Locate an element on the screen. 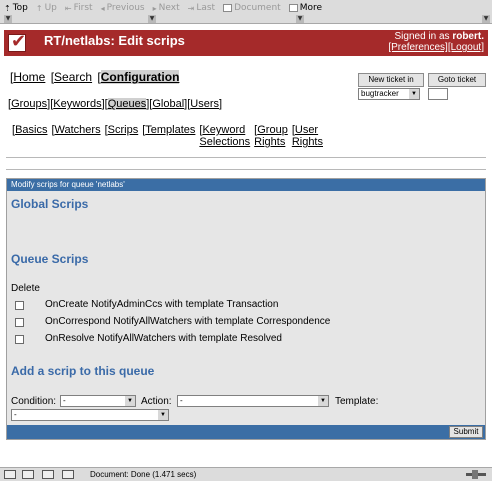 This screenshot has width=492, height=481. new-ticket-button: New ticket in is located at coordinates (391, 80).